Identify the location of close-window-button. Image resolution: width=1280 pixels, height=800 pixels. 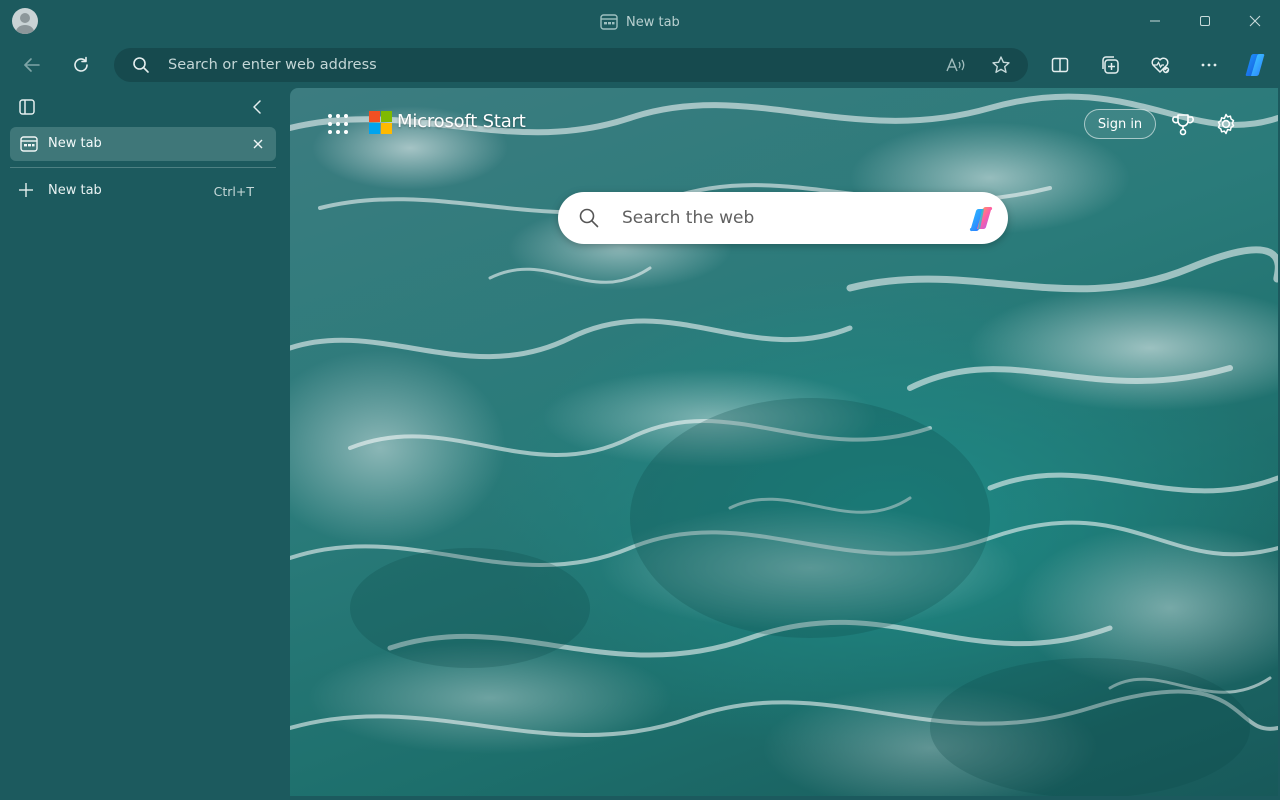
(1255, 21).